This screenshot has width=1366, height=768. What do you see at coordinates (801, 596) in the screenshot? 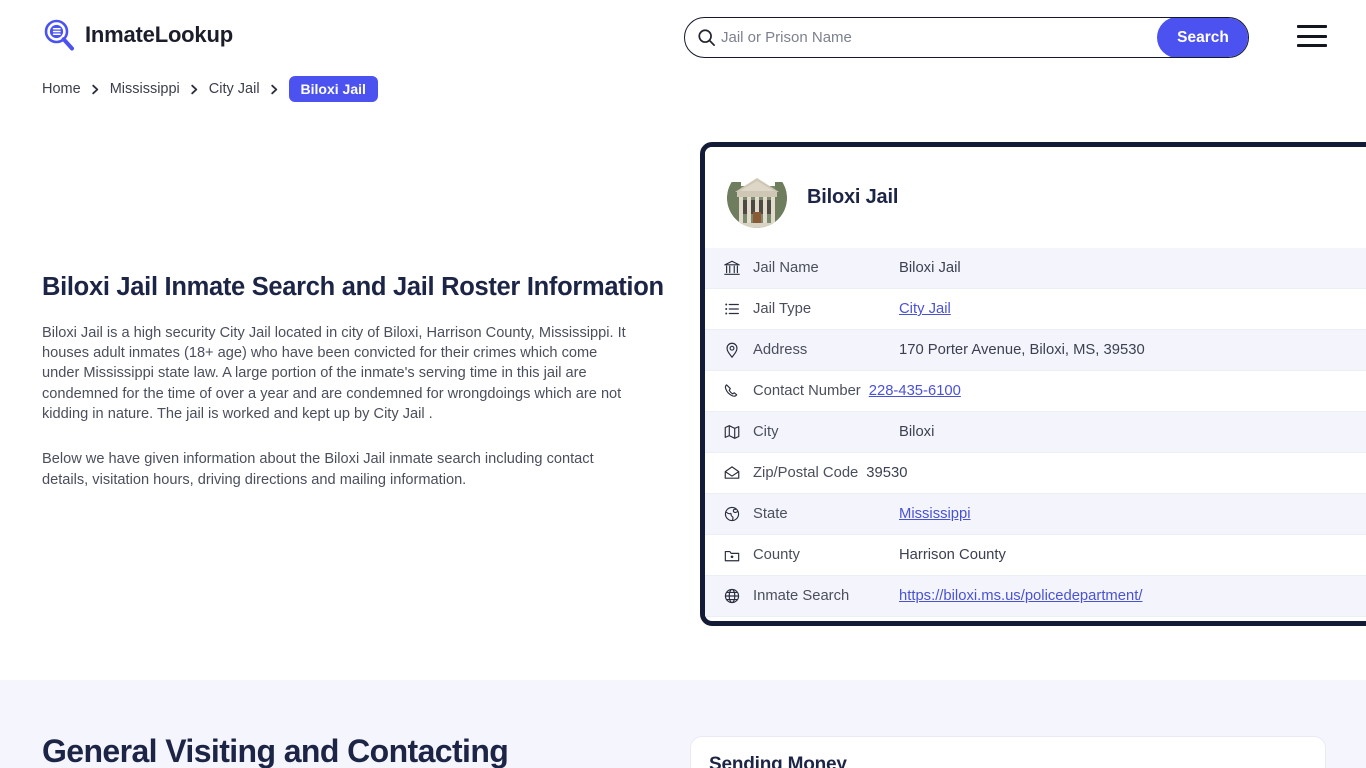
I see `row-label: Inmate Search` at bounding box center [801, 596].